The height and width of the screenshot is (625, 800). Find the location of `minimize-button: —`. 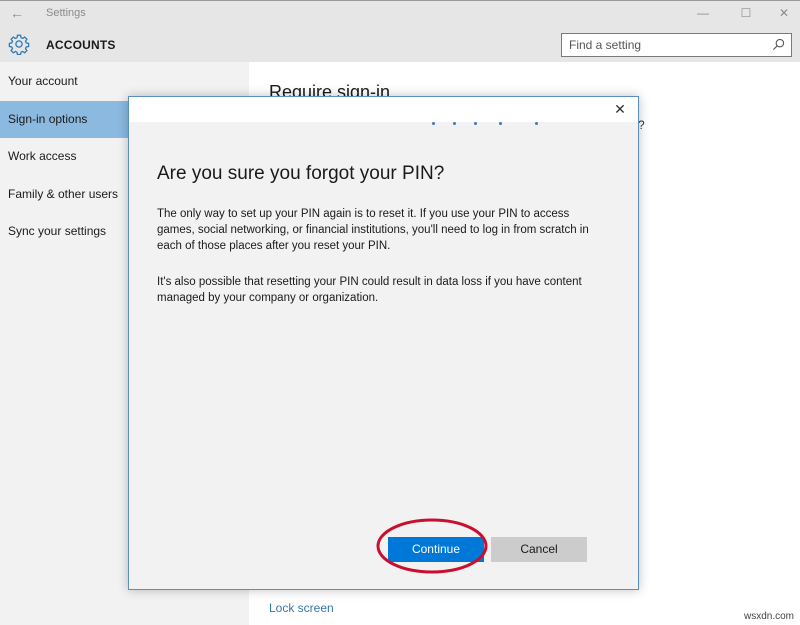

minimize-button: — is located at coordinates (703, 13).